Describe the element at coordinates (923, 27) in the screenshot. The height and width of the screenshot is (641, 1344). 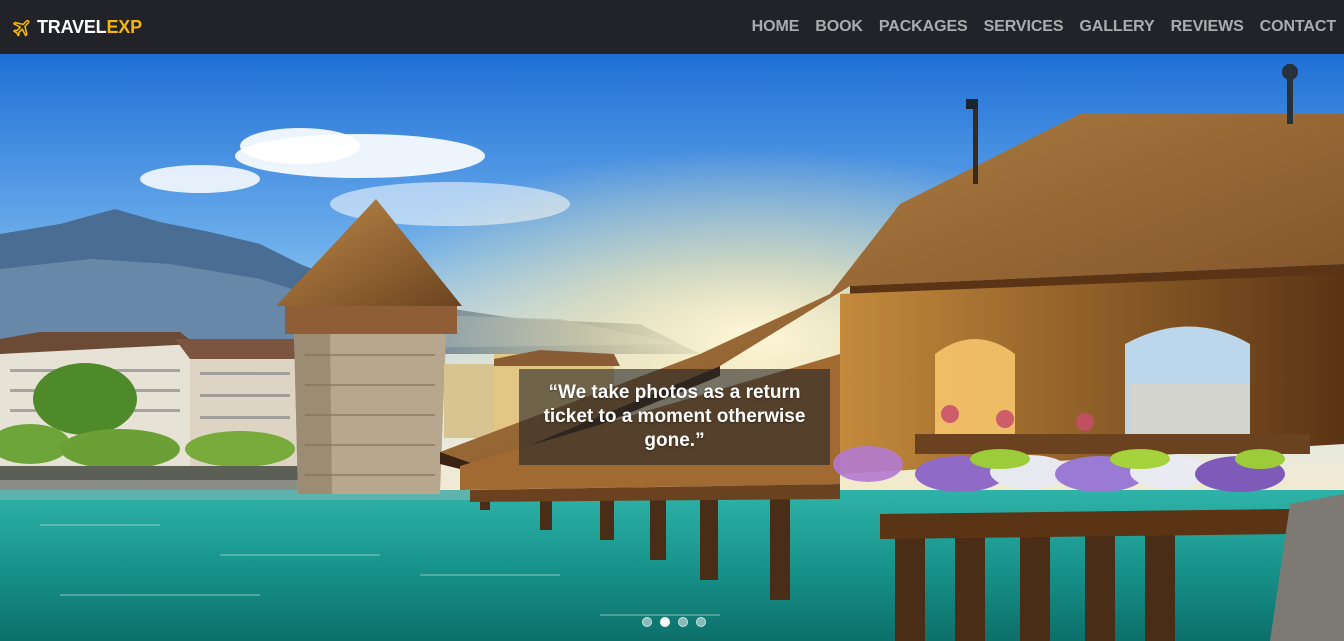
I see `nav-packages: PACKAGES` at that location.